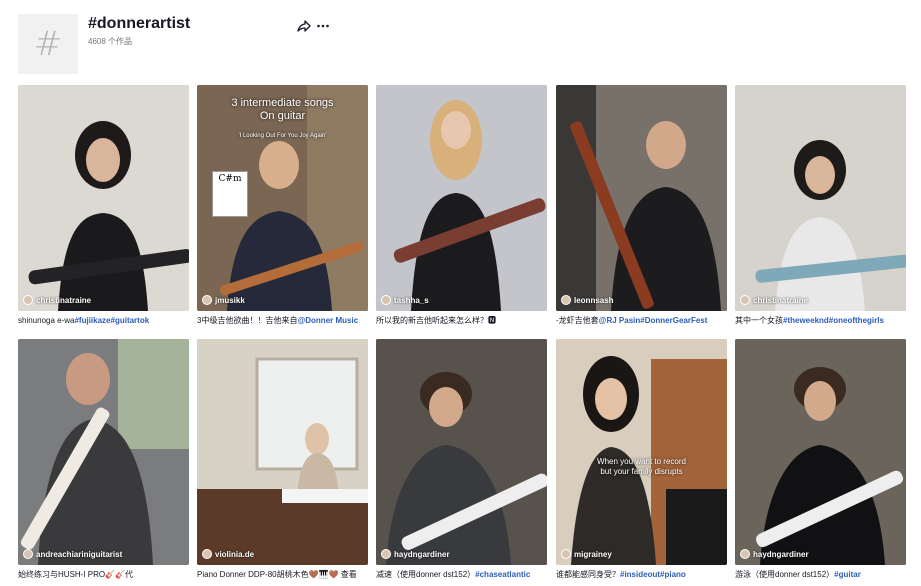 The width and height of the screenshot is (921, 586). What do you see at coordinates (79, 554) in the screenshot?
I see `username: andreachiariniguitarist` at bounding box center [79, 554].